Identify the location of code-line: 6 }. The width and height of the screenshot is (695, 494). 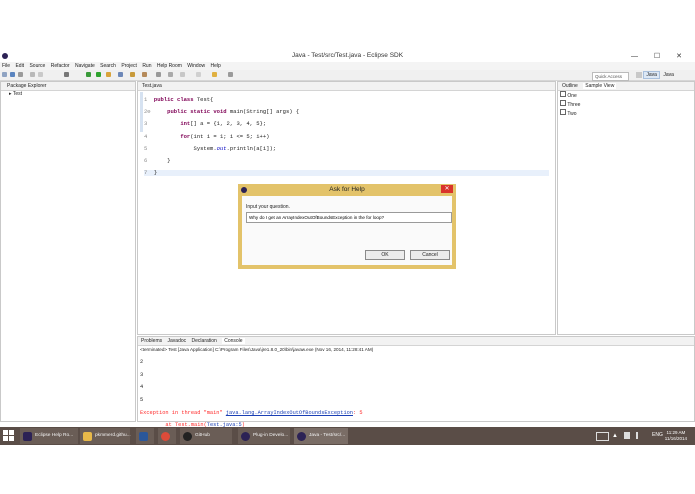
(157, 161).